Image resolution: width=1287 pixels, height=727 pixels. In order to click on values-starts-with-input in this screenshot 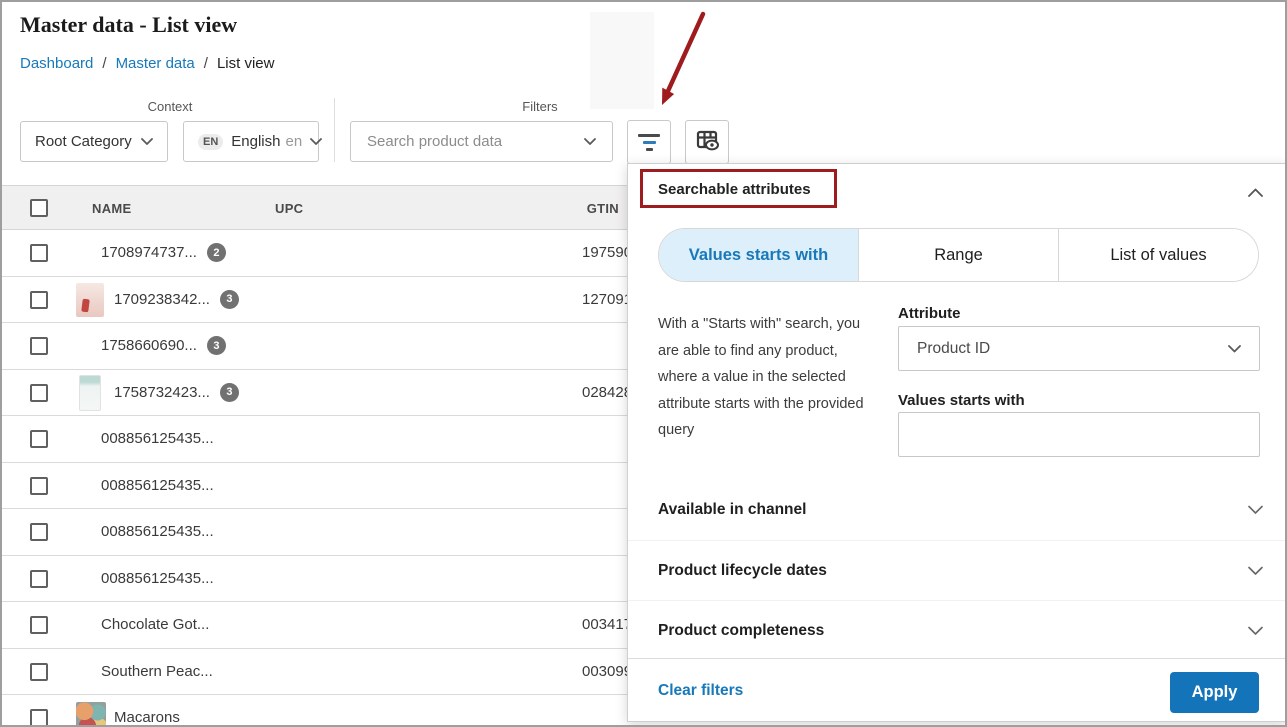, I will do `click(1079, 434)`.